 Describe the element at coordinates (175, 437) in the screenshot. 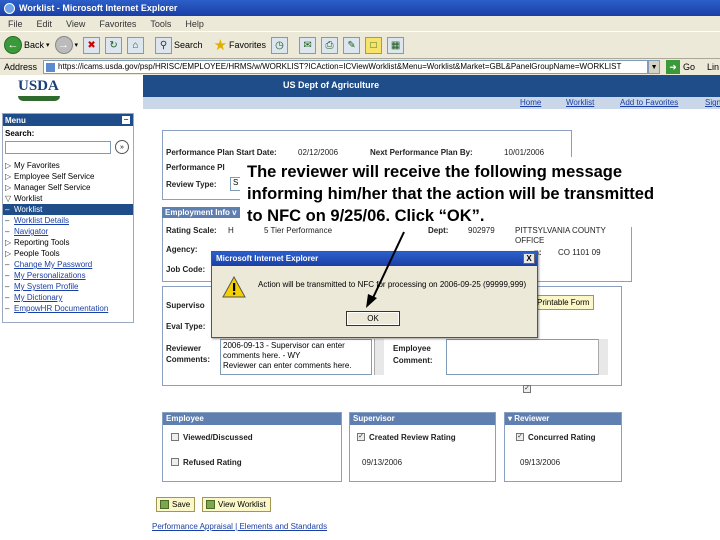

I see `viewed-discussed-checkbox` at that location.